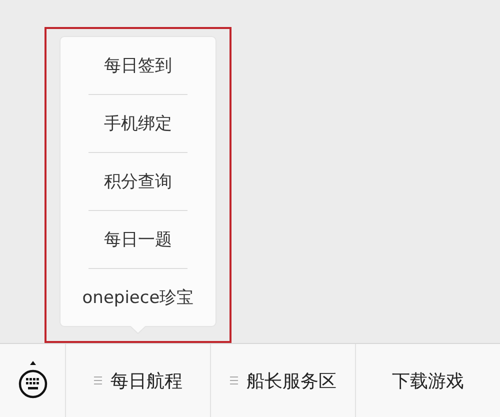  I want to click on menu-tab: 船长服务区, so click(283, 380).